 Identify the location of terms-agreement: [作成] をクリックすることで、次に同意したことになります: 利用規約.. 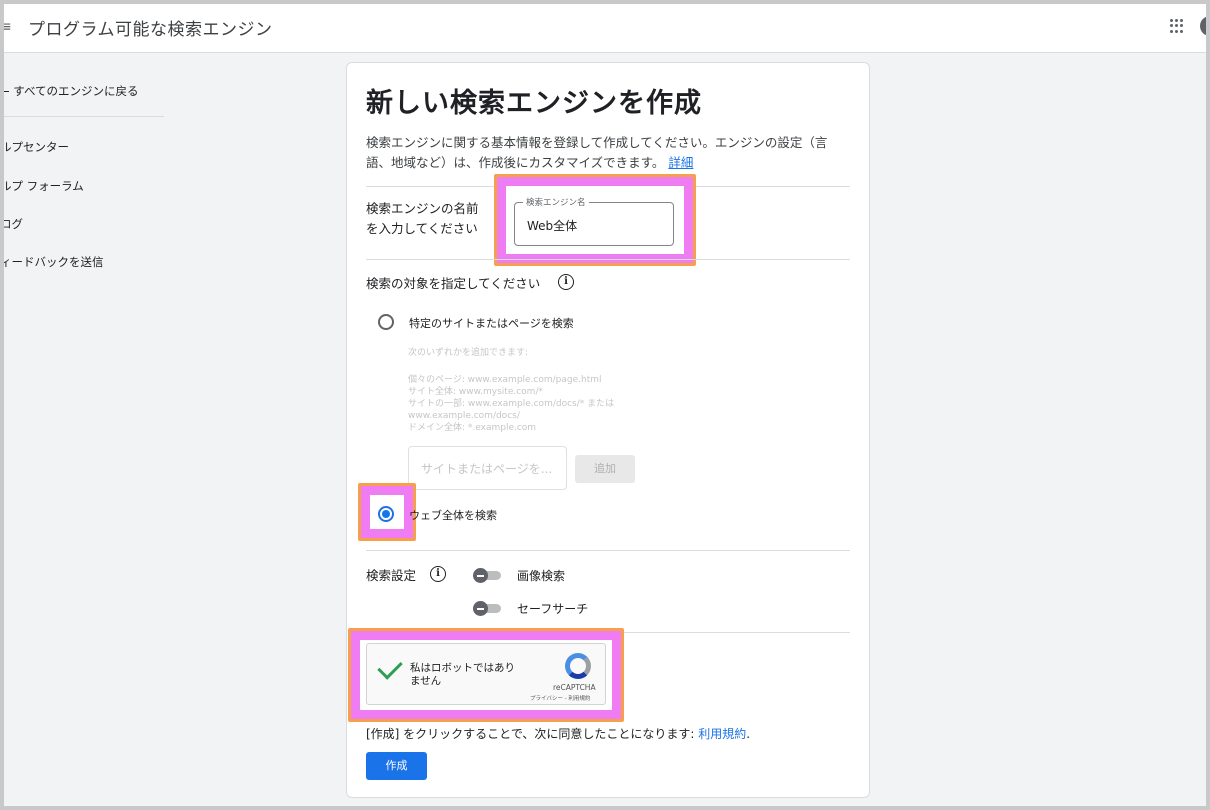
(558, 734).